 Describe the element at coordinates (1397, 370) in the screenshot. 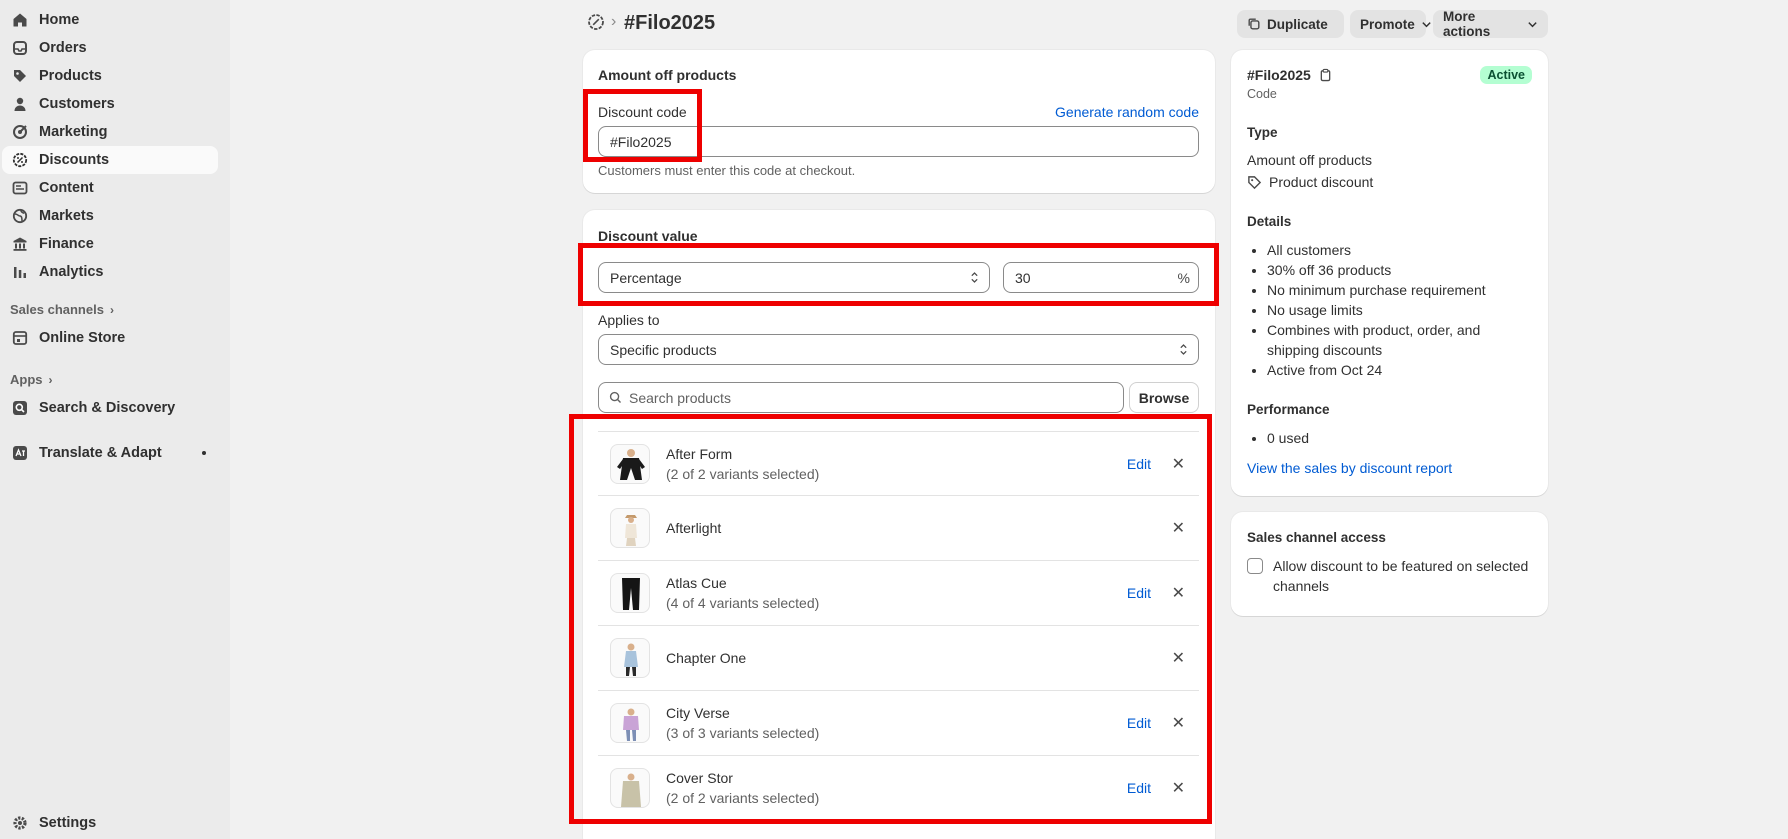

I see `detail-item: Active from Oct 24` at that location.